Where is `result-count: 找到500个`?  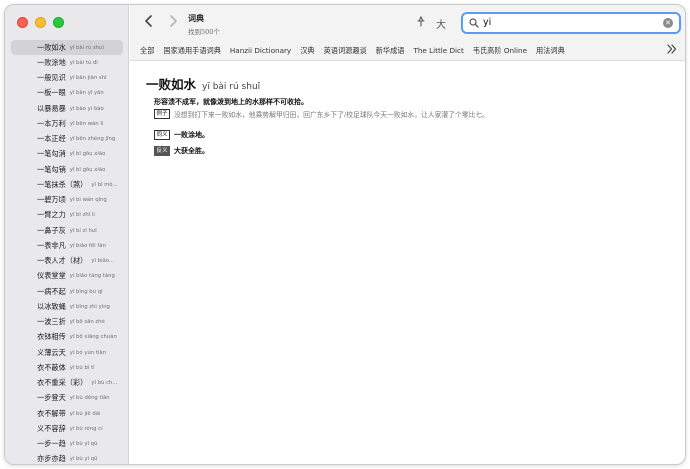 result-count: 找到500个 is located at coordinates (204, 32).